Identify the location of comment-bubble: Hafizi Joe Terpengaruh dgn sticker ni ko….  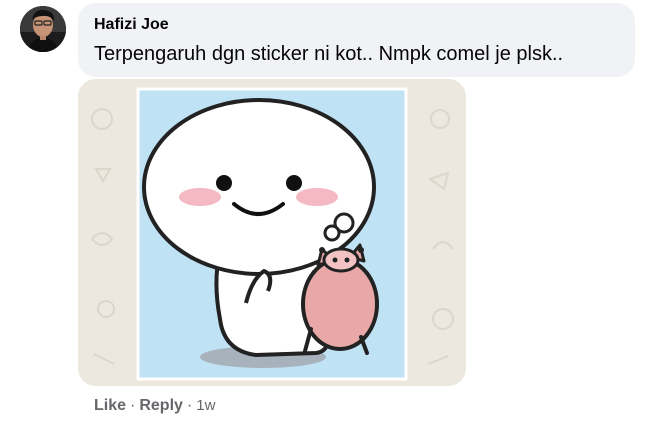
(356, 40).